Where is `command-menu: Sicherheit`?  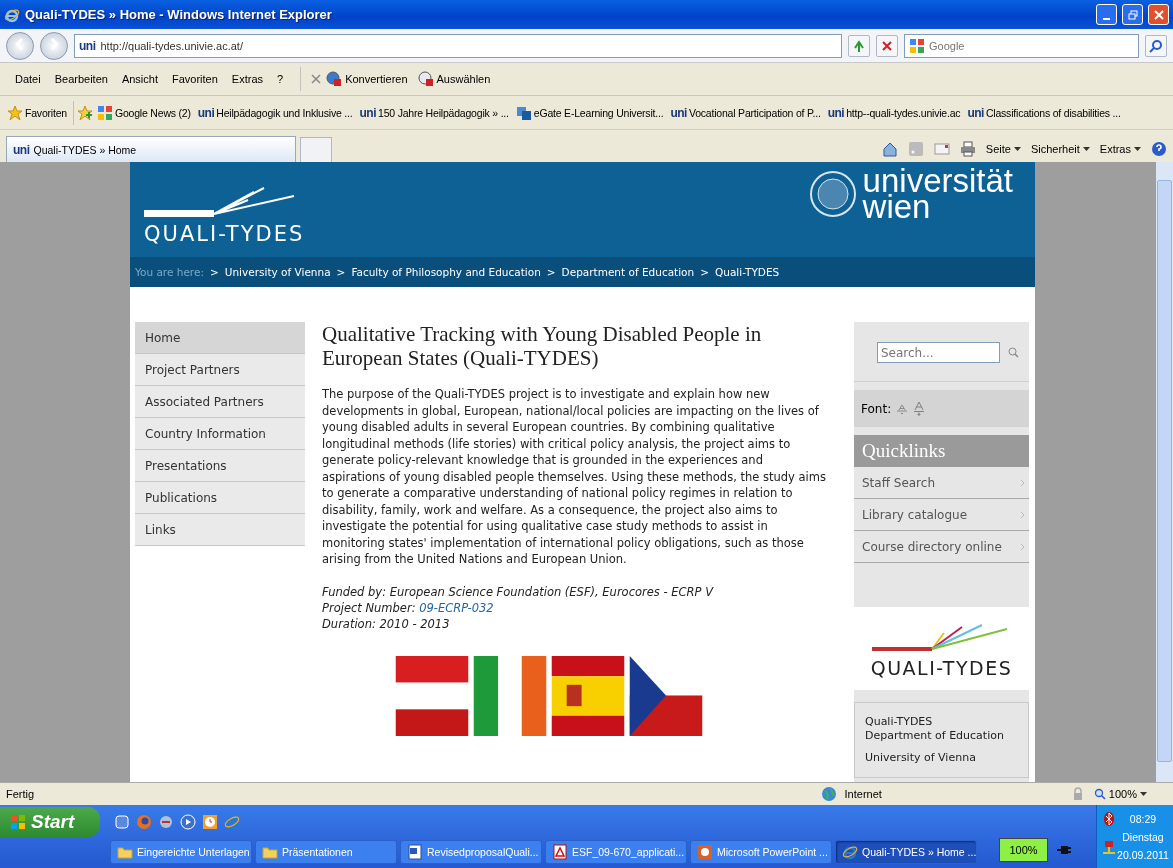
command-menu: Sicherheit is located at coordinates (1060, 149).